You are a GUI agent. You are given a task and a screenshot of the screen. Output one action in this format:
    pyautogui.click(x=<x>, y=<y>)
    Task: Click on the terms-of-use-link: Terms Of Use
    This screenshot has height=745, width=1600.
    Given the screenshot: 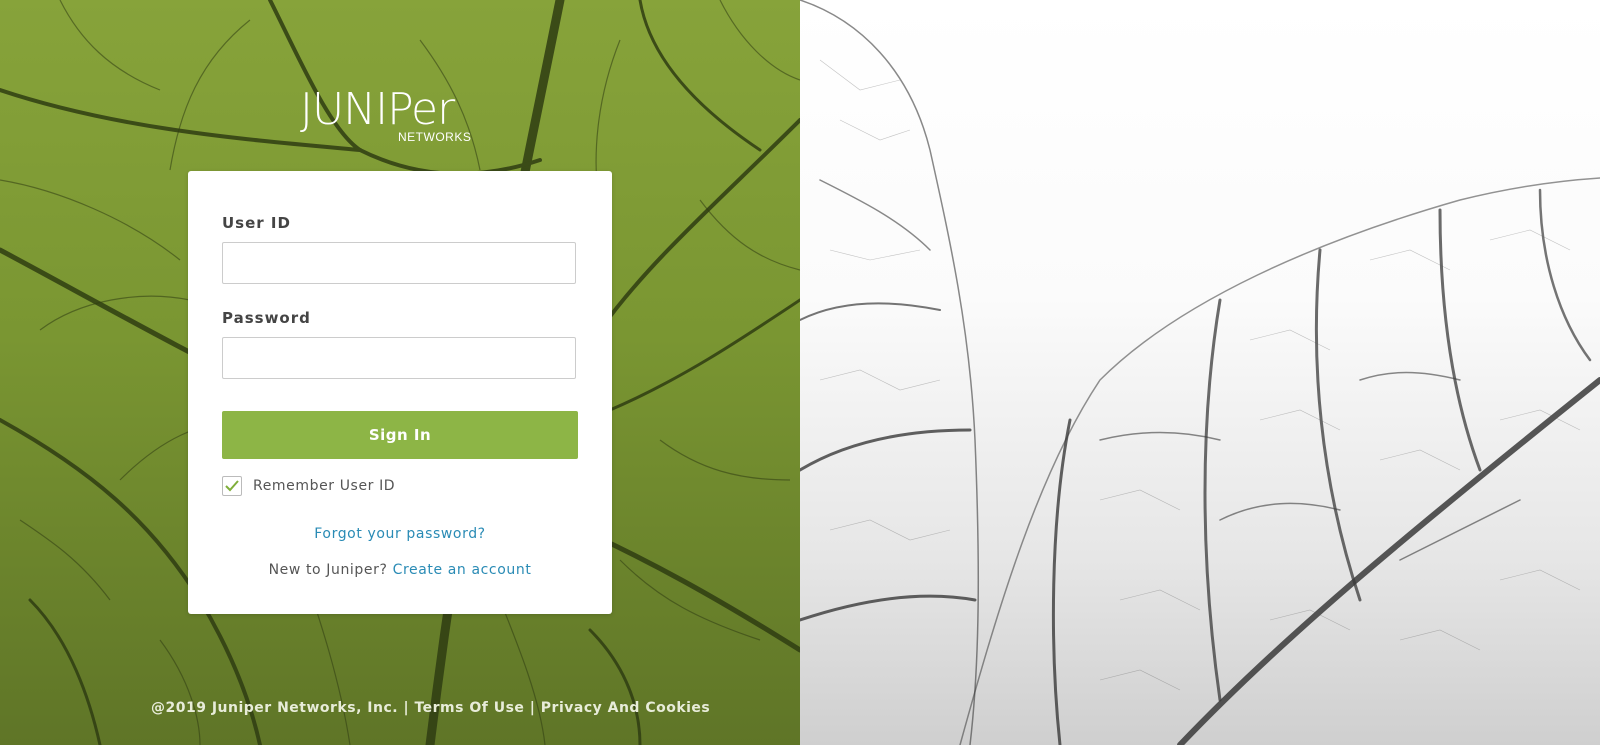 What is the action you would take?
    pyautogui.click(x=469, y=708)
    